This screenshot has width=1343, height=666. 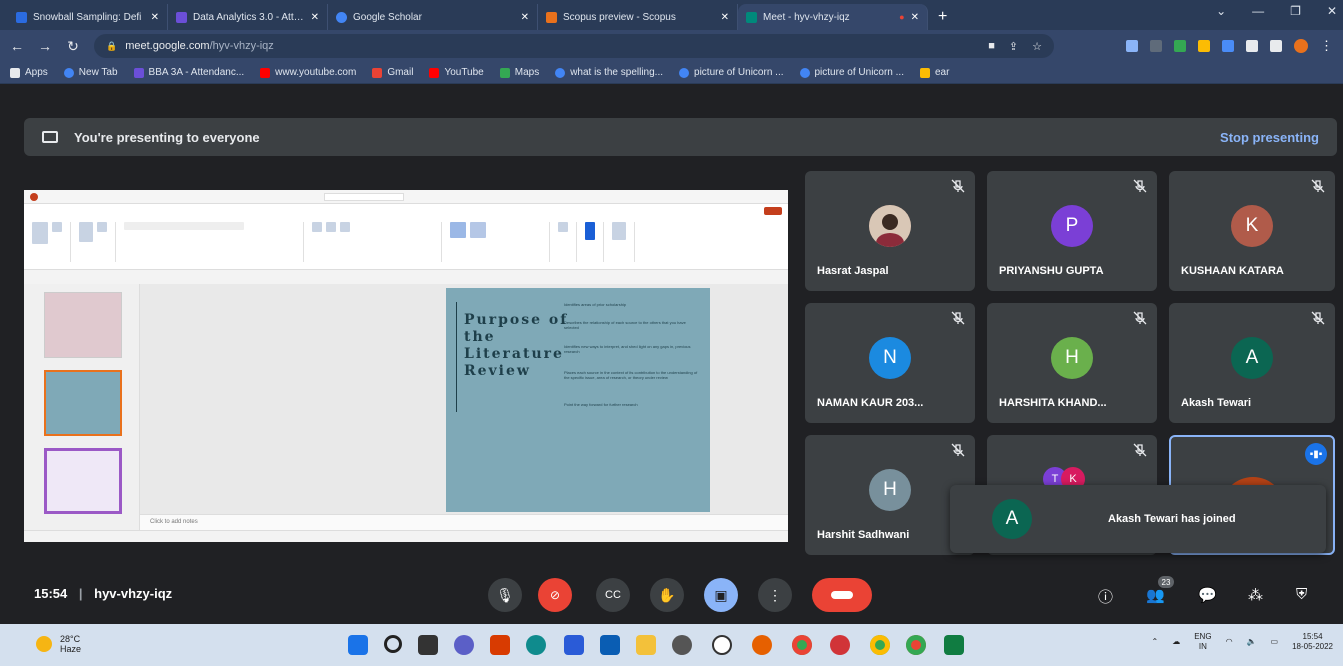 What do you see at coordinates (184, 226) in the screenshot?
I see `font-box` at bounding box center [184, 226].